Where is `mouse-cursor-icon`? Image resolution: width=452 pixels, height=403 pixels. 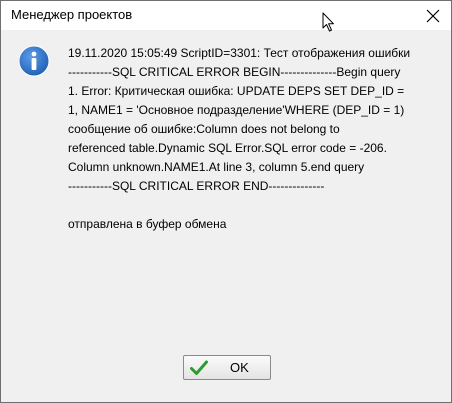 mouse-cursor-icon is located at coordinates (328, 22).